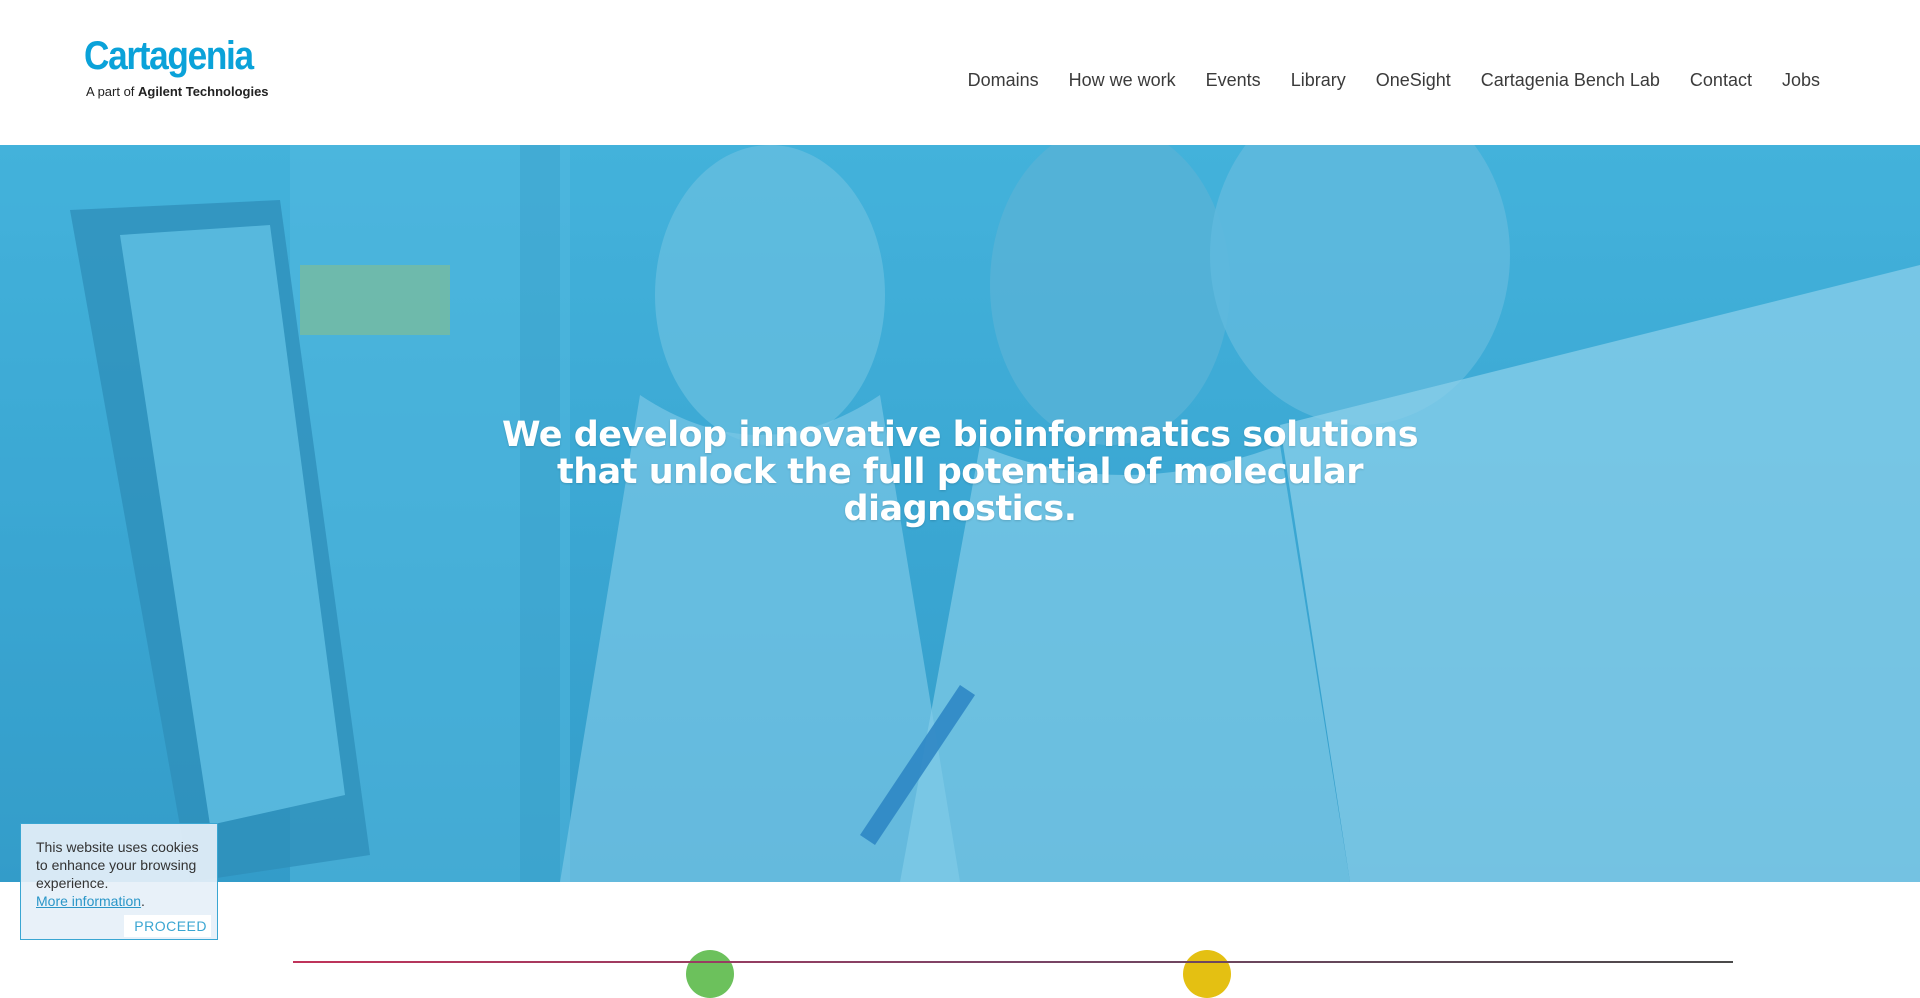 Image resolution: width=1920 pixels, height=998 pixels. Describe the element at coordinates (1721, 80) in the screenshot. I see `nav-contact: Contact` at that location.